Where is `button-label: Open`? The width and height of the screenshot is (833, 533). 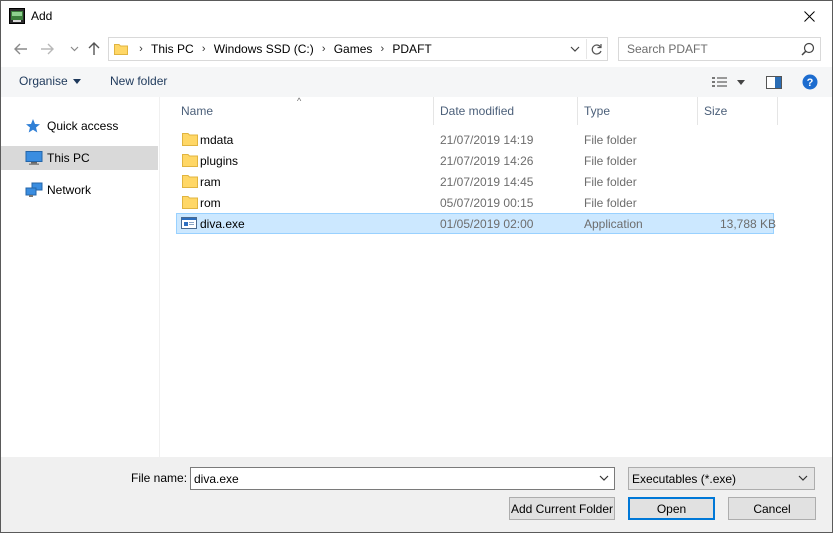 button-label: Open is located at coordinates (671, 508).